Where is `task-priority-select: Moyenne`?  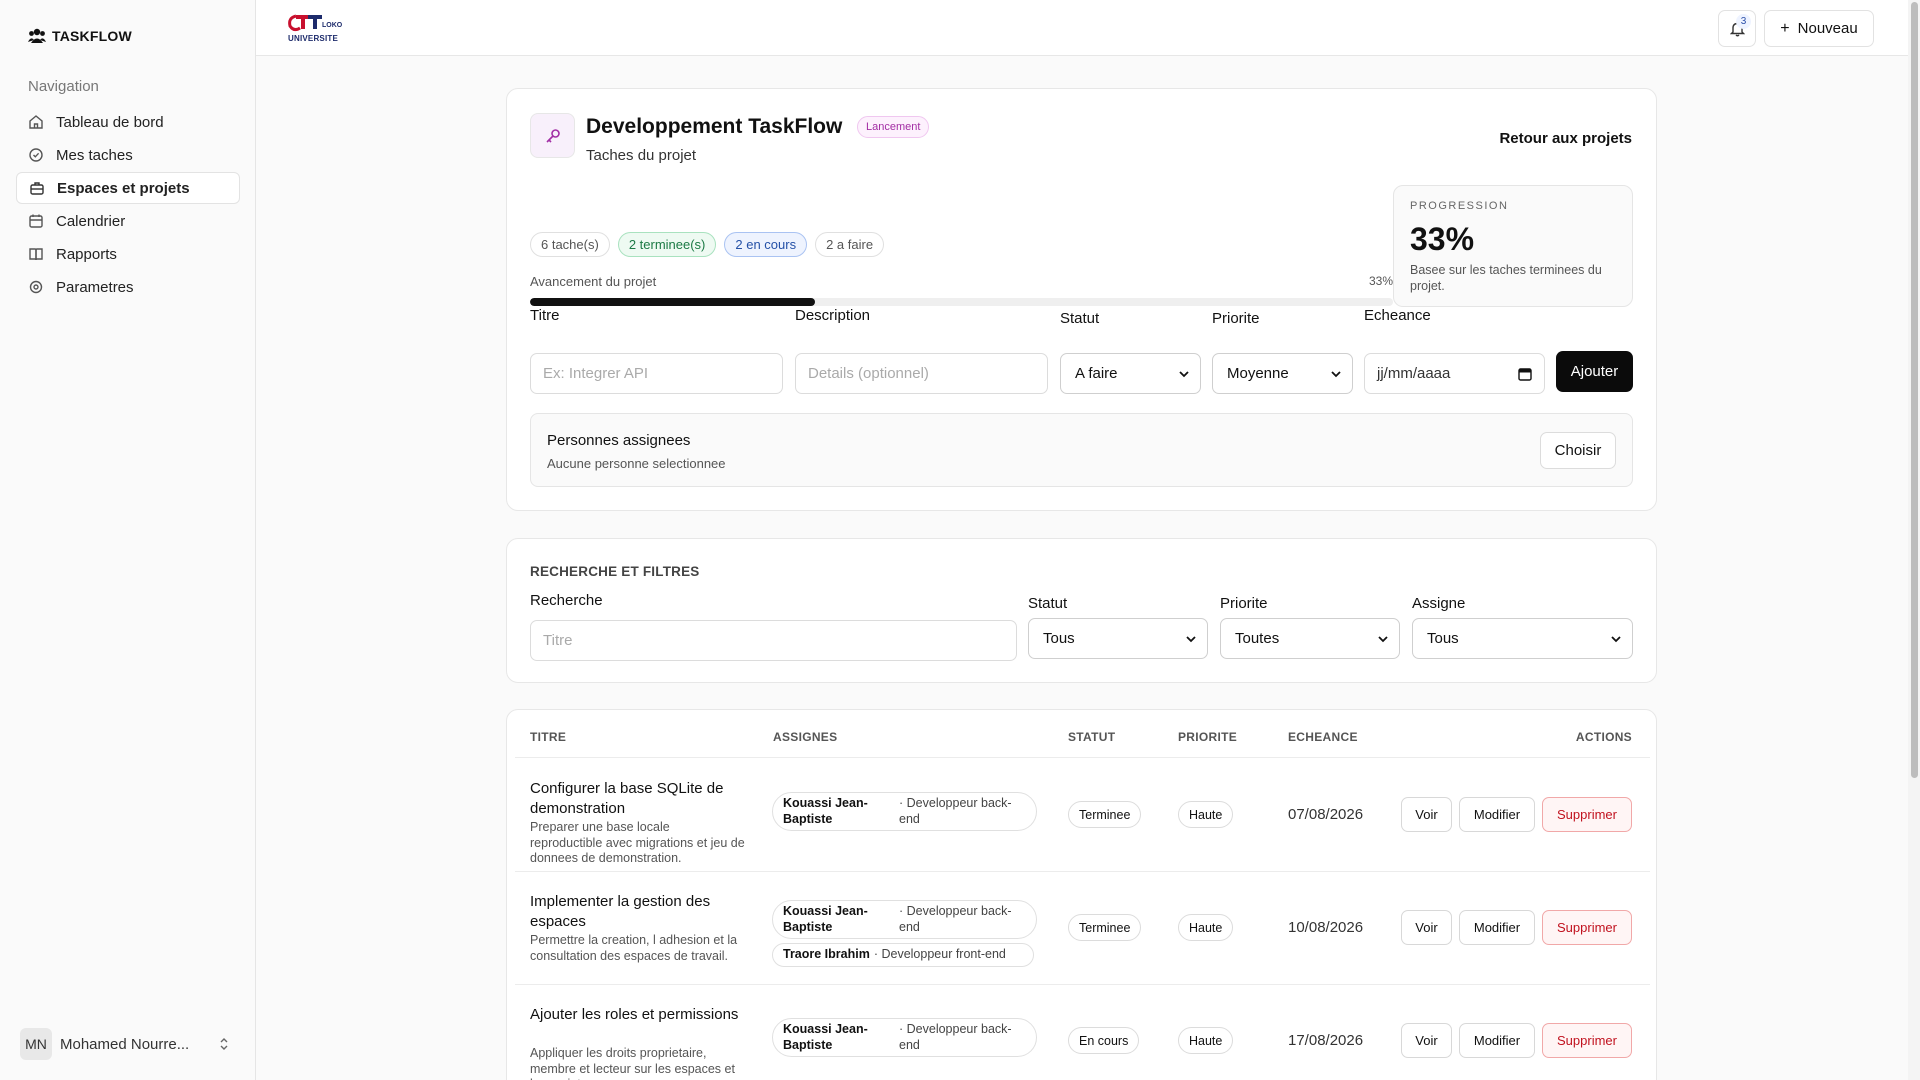
task-priority-select: Moyenne is located at coordinates (1282, 373).